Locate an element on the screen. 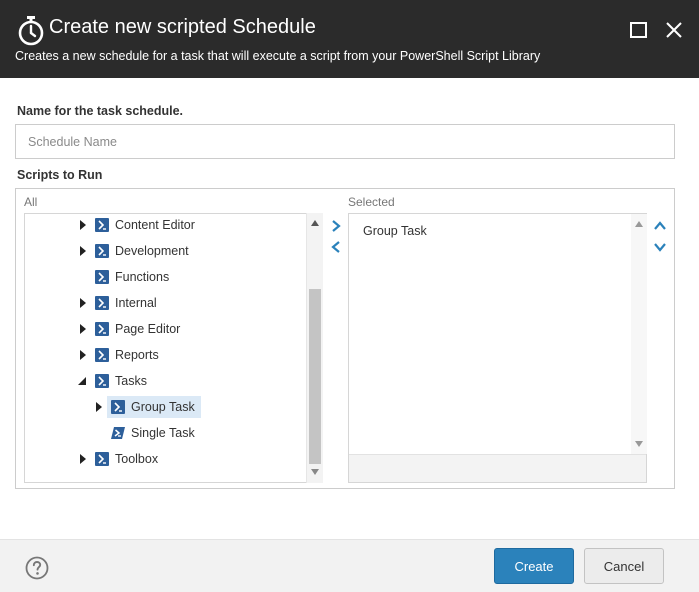 The image size is (699, 592). selected-scrollbar is located at coordinates (639, 334).